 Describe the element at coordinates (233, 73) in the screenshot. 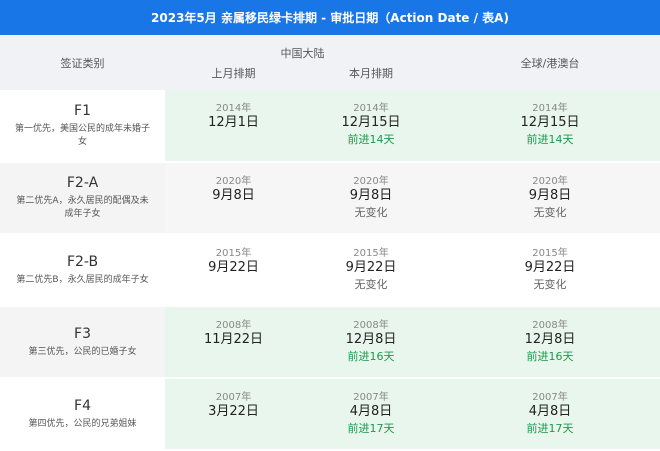

I see `header-last-month-label: 上月排期` at that location.